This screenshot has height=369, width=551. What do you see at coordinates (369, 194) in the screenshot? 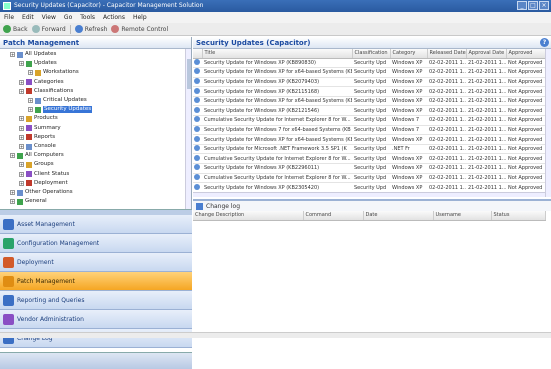
I see `table-hscrollbar` at bounding box center [369, 194].